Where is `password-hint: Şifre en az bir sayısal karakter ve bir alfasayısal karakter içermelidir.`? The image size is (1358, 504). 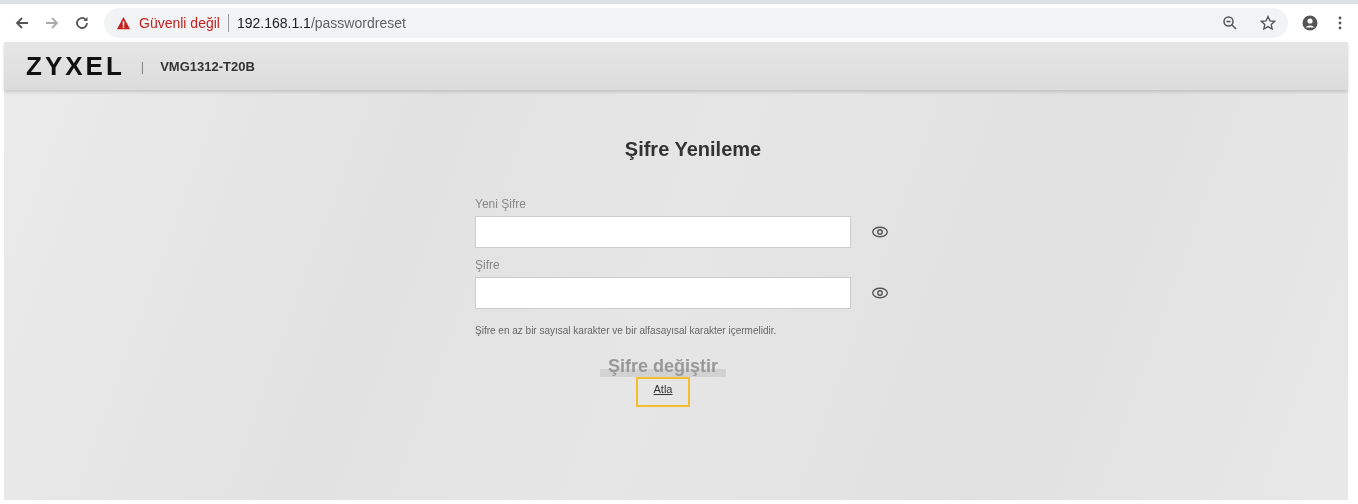 password-hint: Şifre en az bir sayısal karakter ve bir alfasayısal karakter içermelidir. is located at coordinates (626, 330).